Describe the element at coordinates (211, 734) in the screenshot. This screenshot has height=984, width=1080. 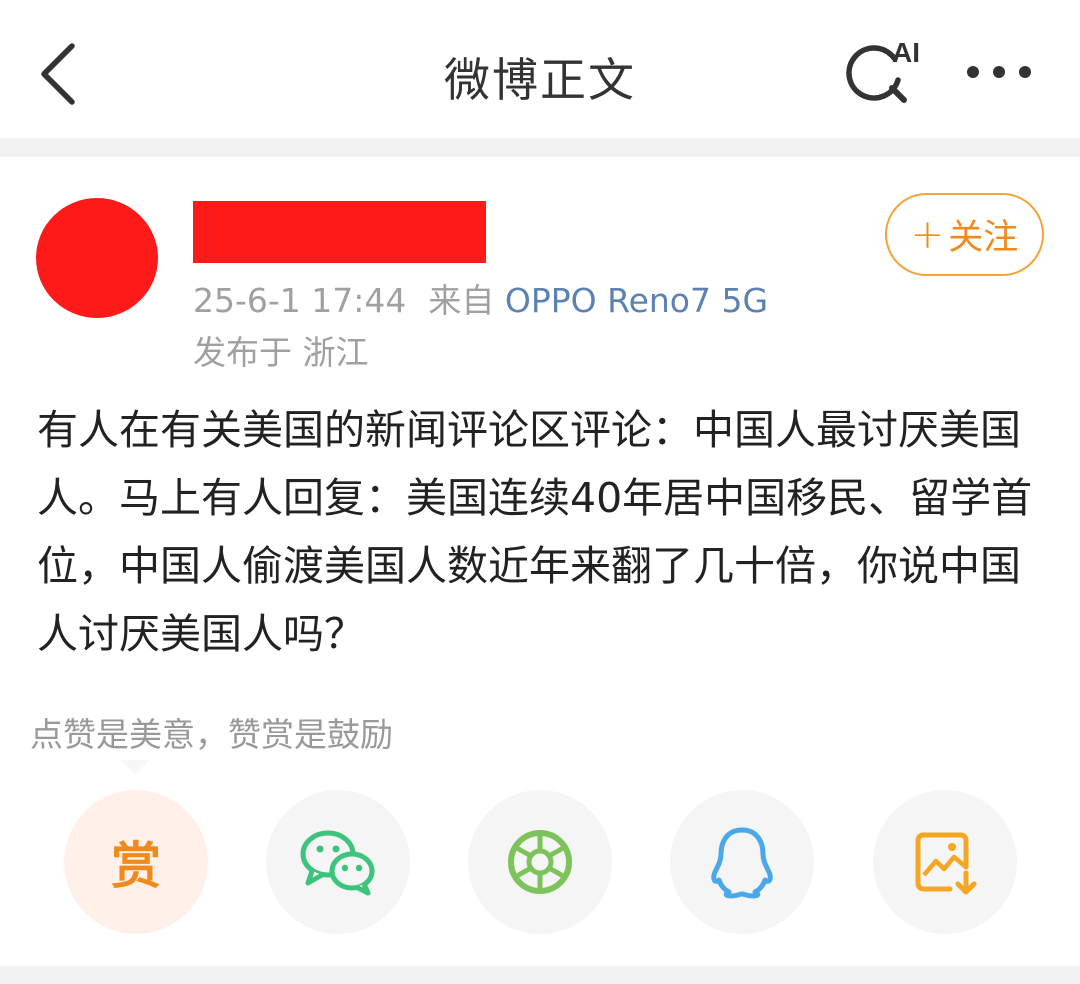
I see `reward-hint: 点赞是美意，赞赏是鼓励` at that location.